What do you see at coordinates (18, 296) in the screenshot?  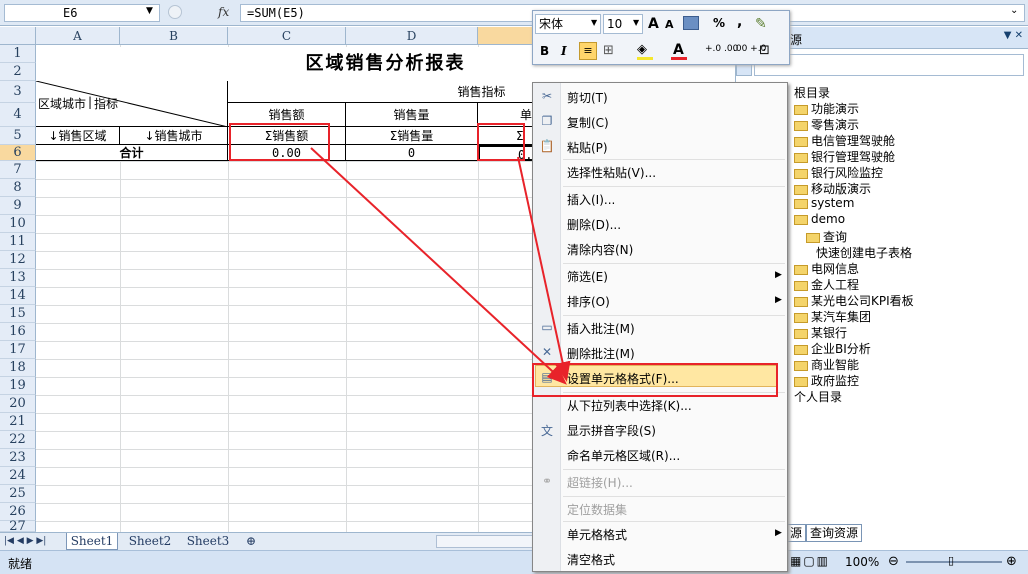 I see `row-header-14: 14` at bounding box center [18, 296].